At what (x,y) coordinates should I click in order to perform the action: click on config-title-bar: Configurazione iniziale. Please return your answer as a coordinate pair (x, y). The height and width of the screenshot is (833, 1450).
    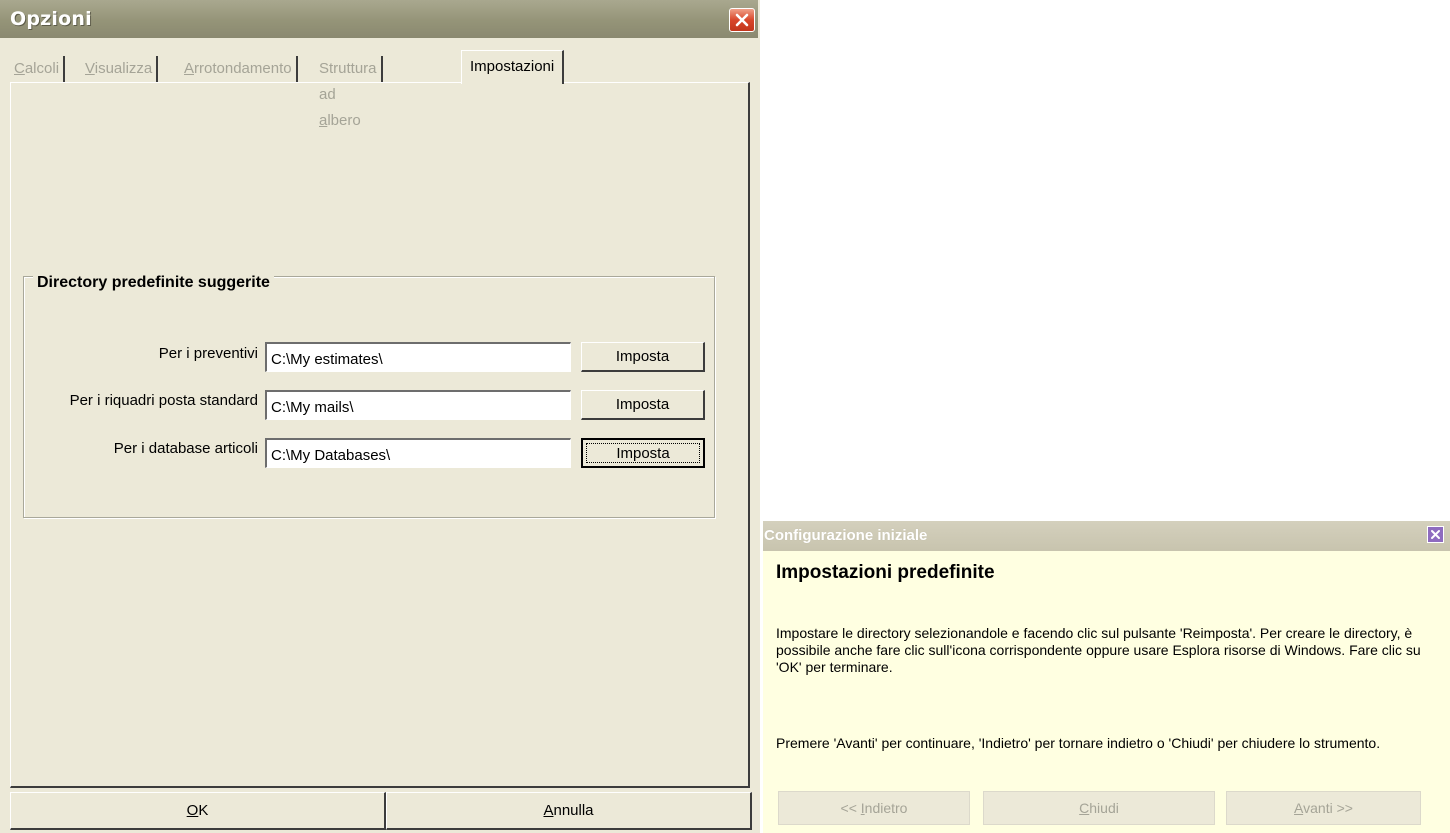
    Looking at the image, I should click on (1106, 536).